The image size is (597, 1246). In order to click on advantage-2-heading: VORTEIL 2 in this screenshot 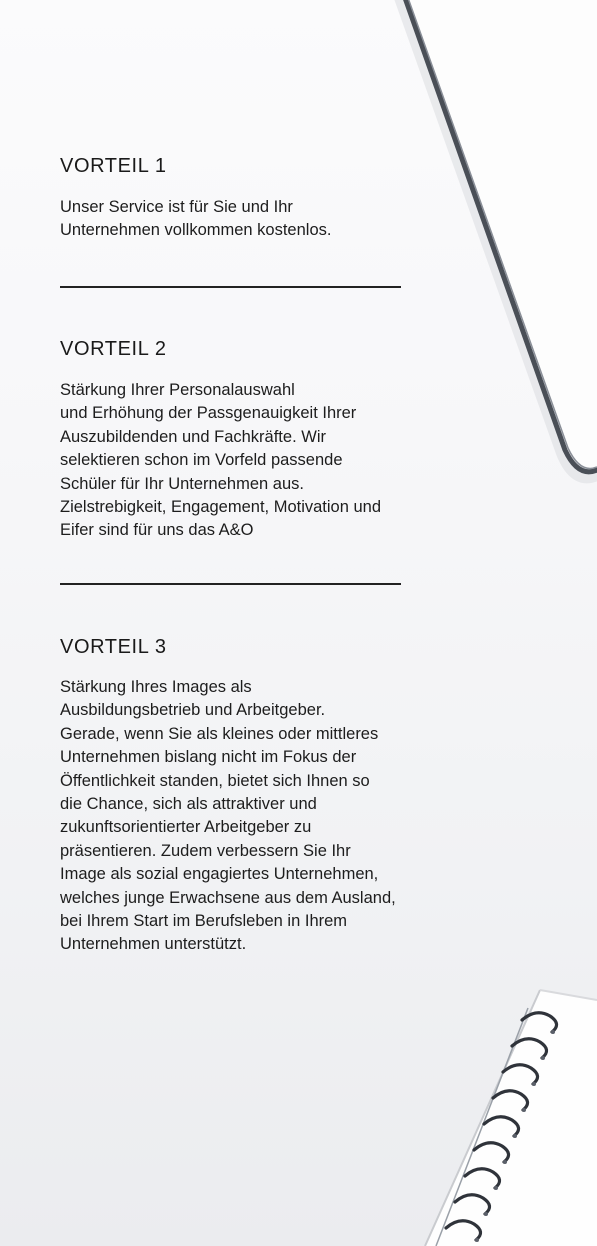, I will do `click(113, 349)`.